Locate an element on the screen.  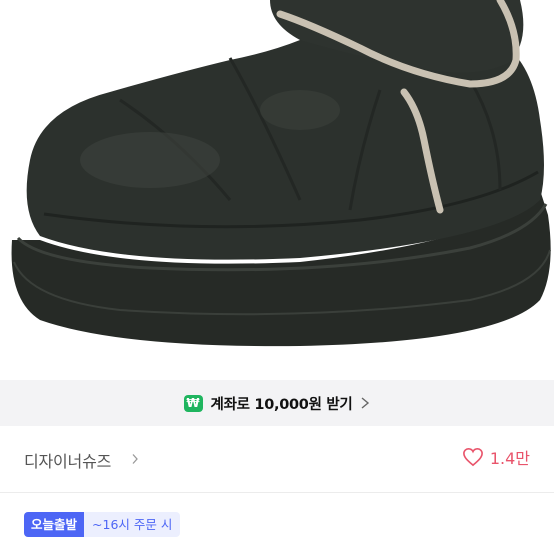
order-cutoff-text: ~16시 주문 시 is located at coordinates (132, 524).